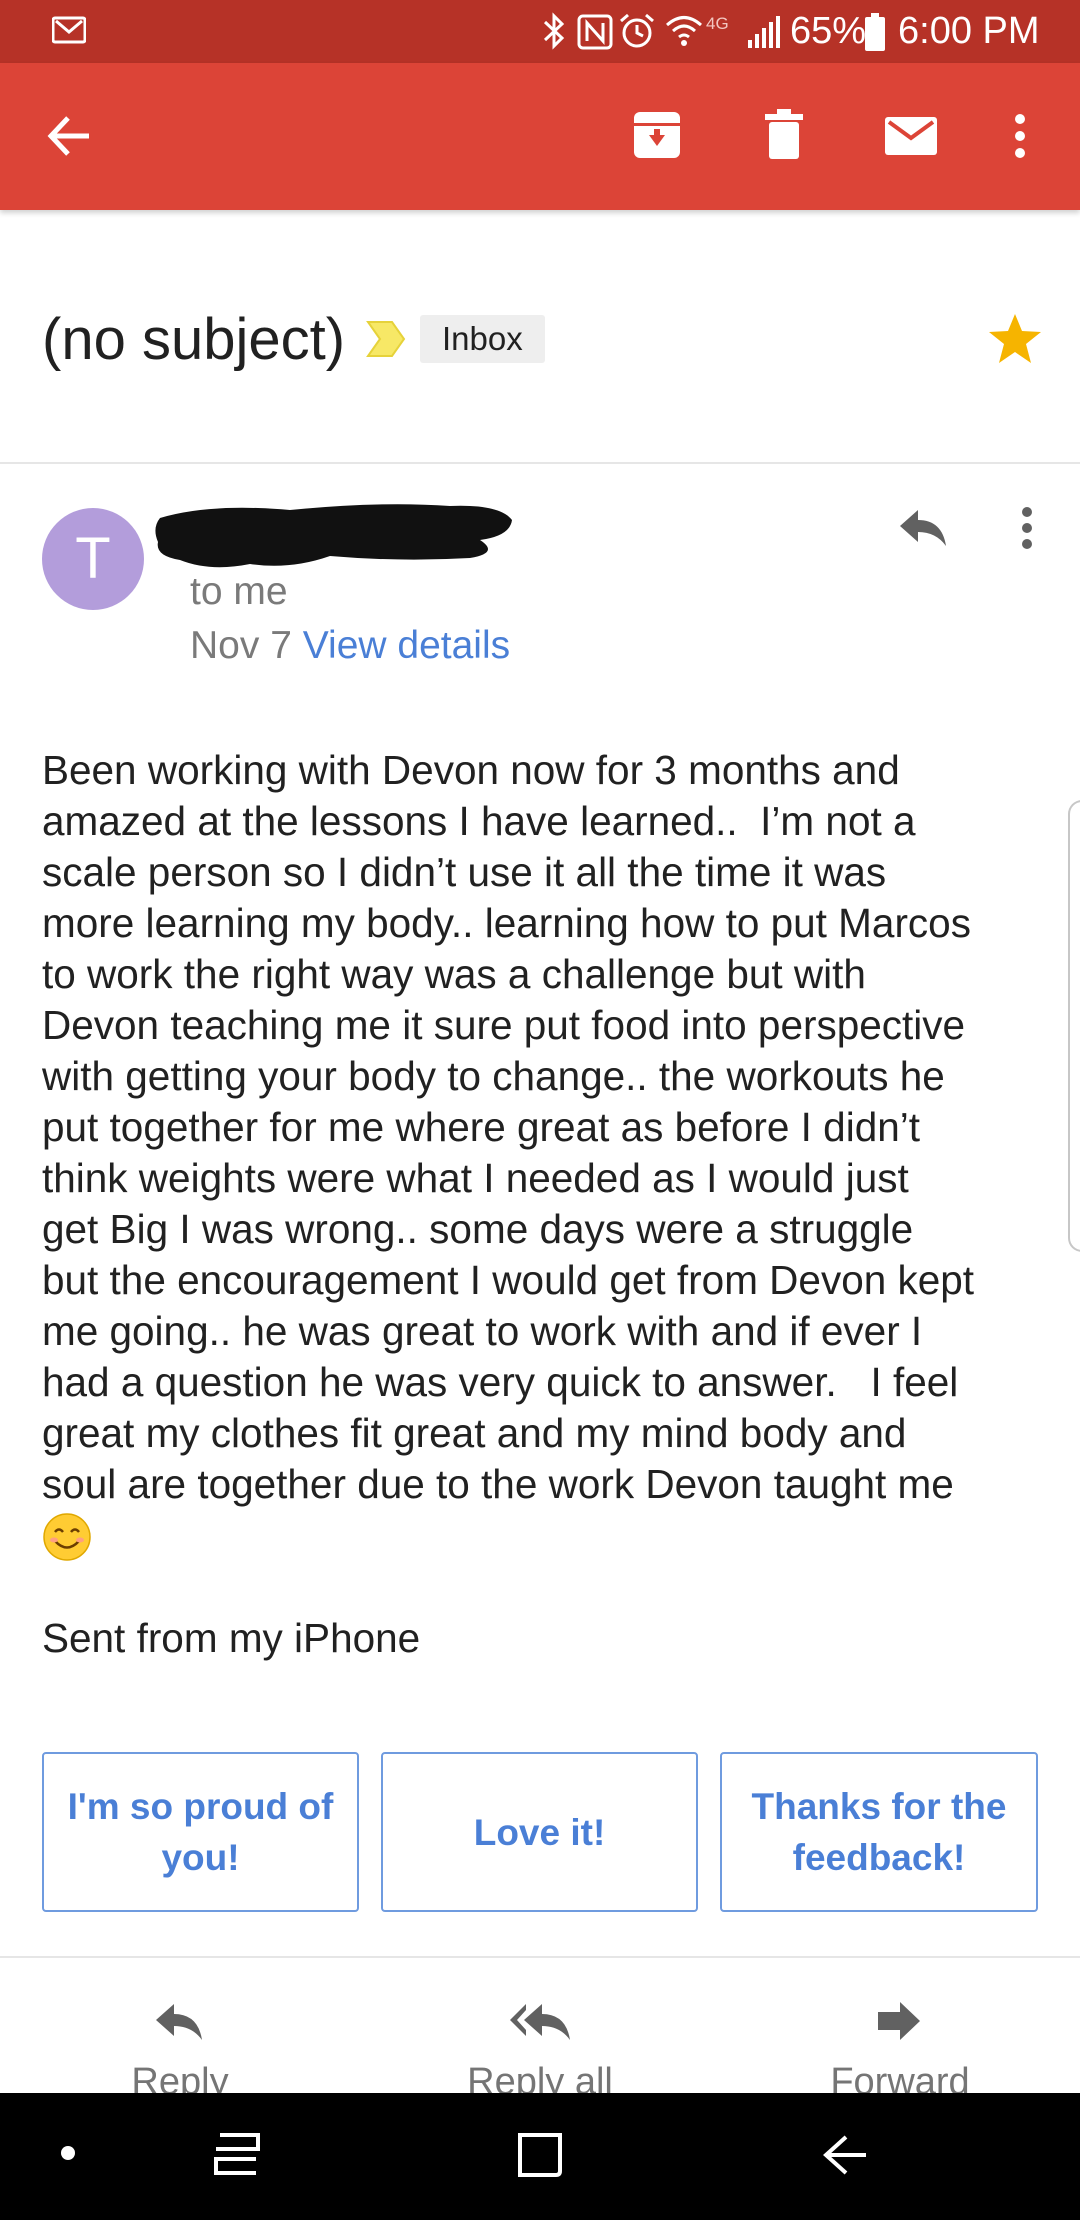 The height and width of the screenshot is (2220, 1080). What do you see at coordinates (69, 30) in the screenshot?
I see `gmail-notification-icon` at bounding box center [69, 30].